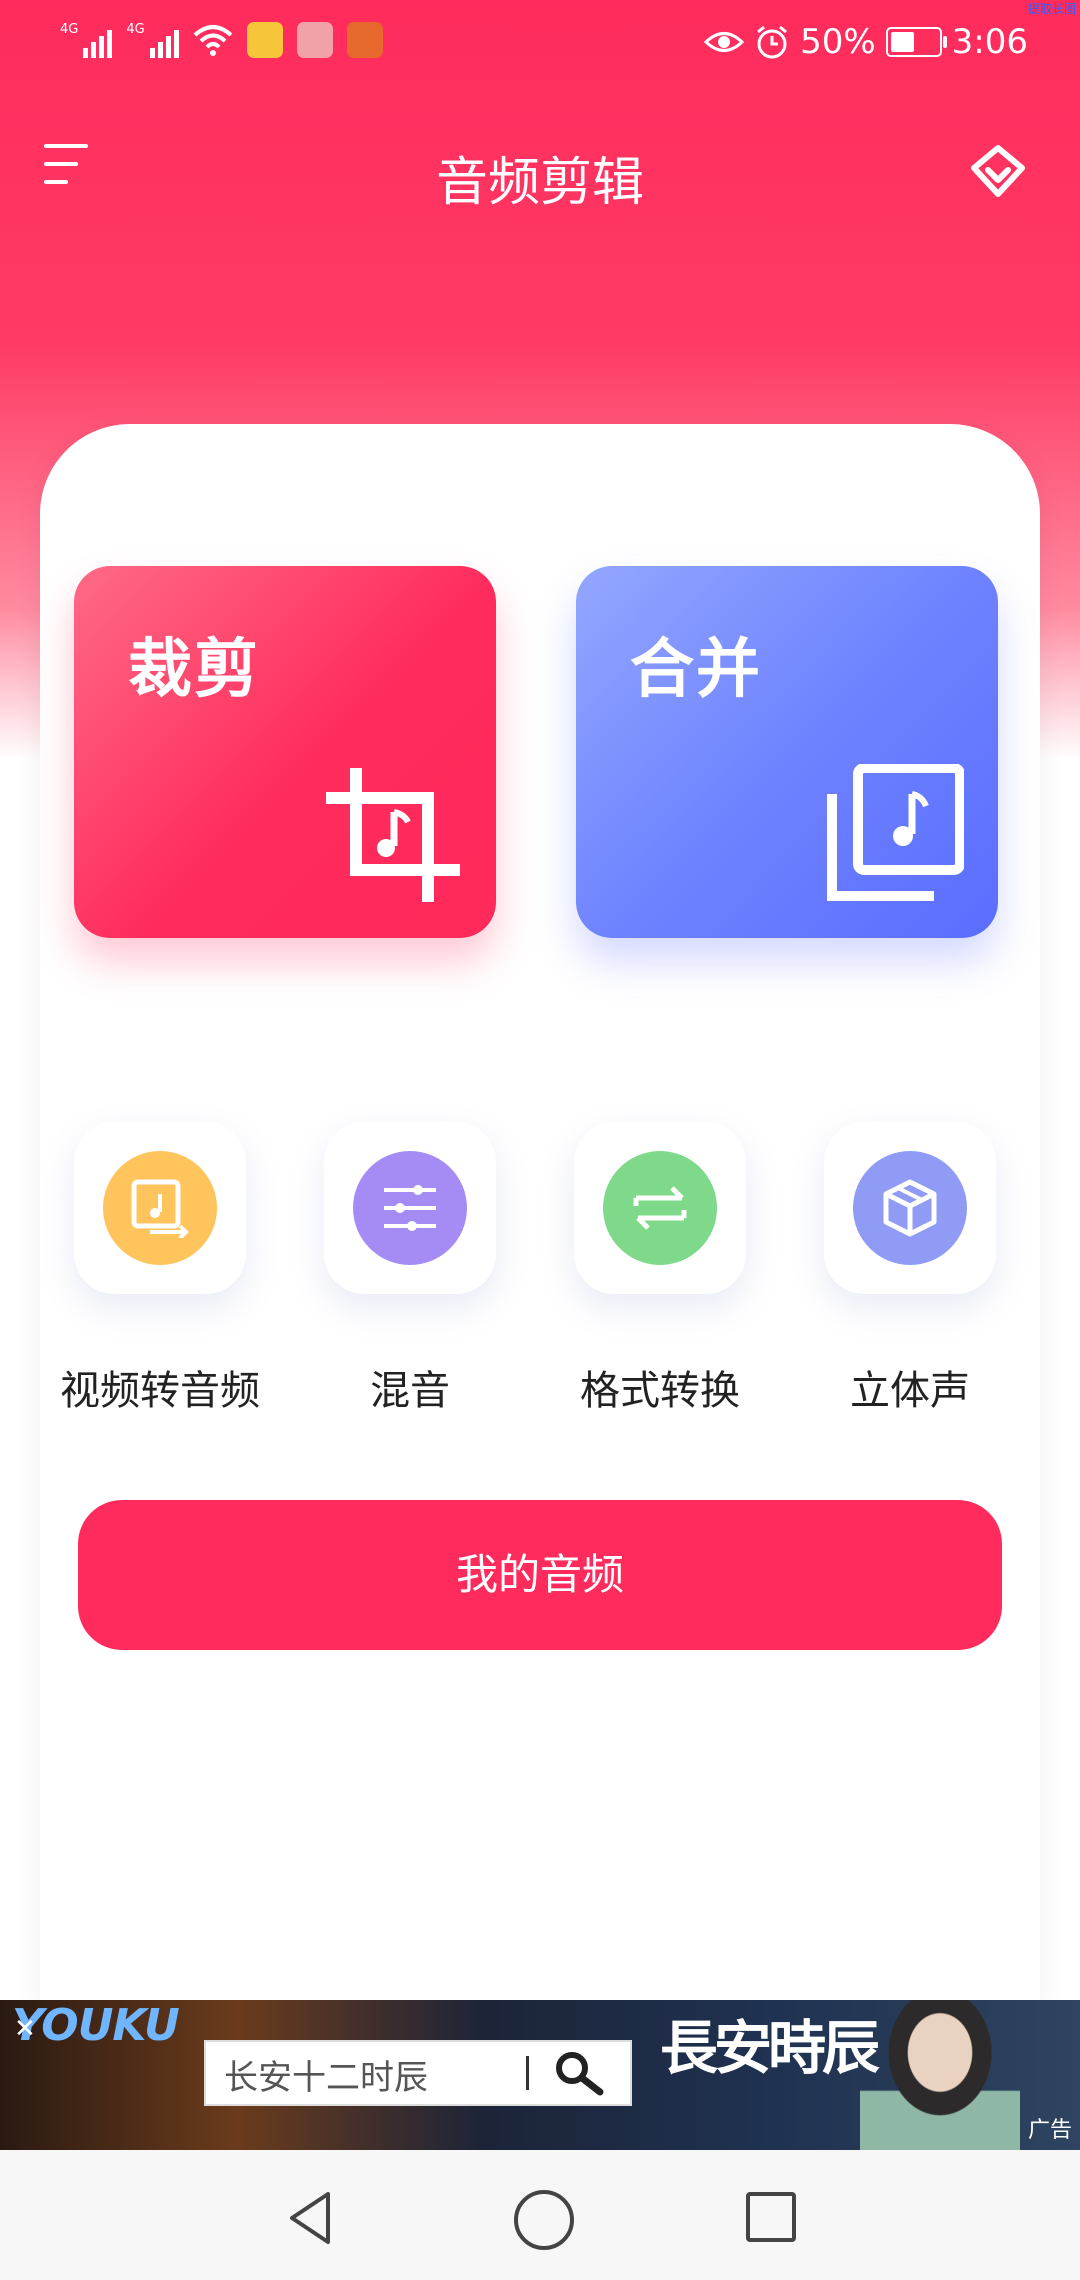 The height and width of the screenshot is (2280, 1080). What do you see at coordinates (152, 40) in the screenshot?
I see `signal-icon-2: 4G` at bounding box center [152, 40].